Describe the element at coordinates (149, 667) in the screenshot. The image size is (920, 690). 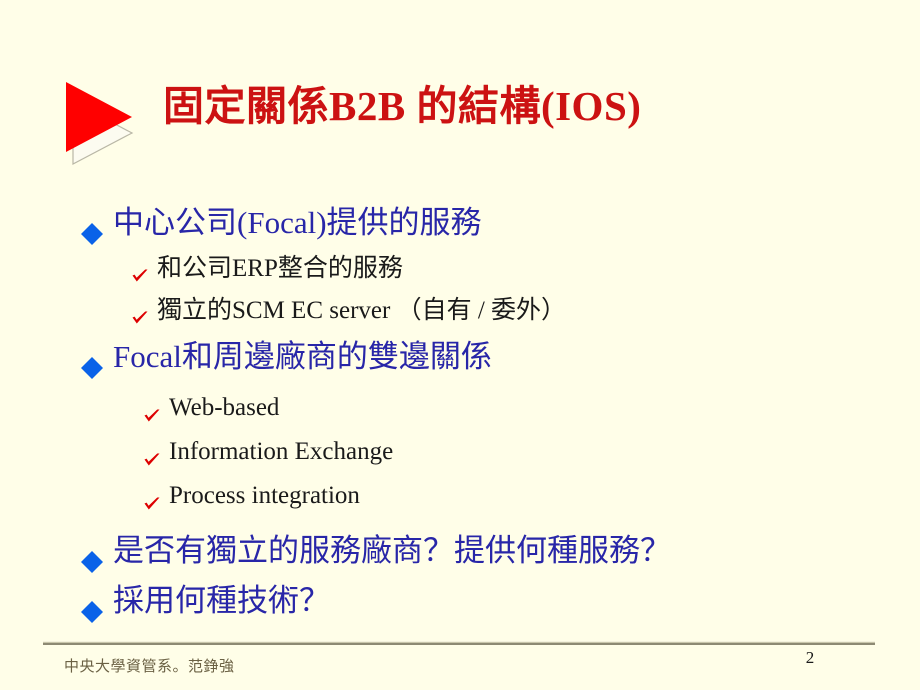
I see `footer-credit: 中央大學資管系。范錚強` at that location.